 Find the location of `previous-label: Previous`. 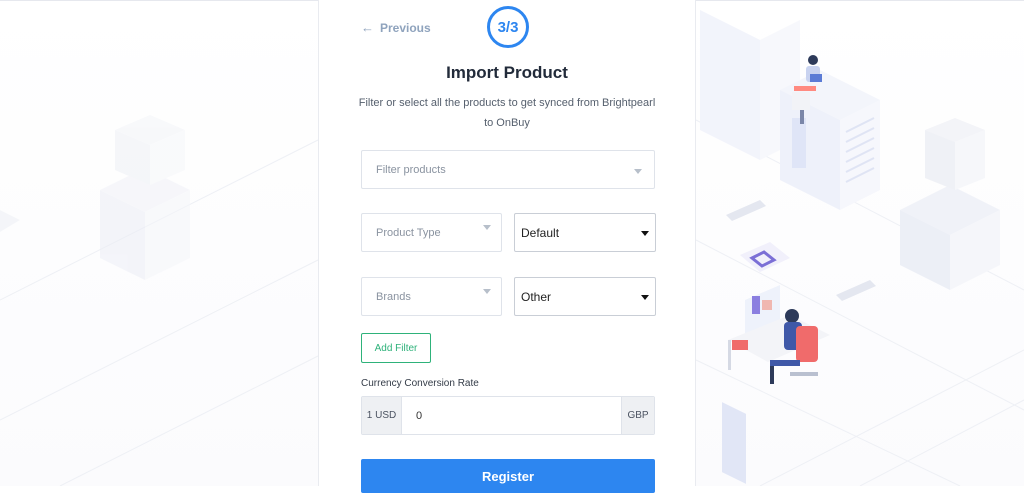

previous-label: Previous is located at coordinates (405, 27).